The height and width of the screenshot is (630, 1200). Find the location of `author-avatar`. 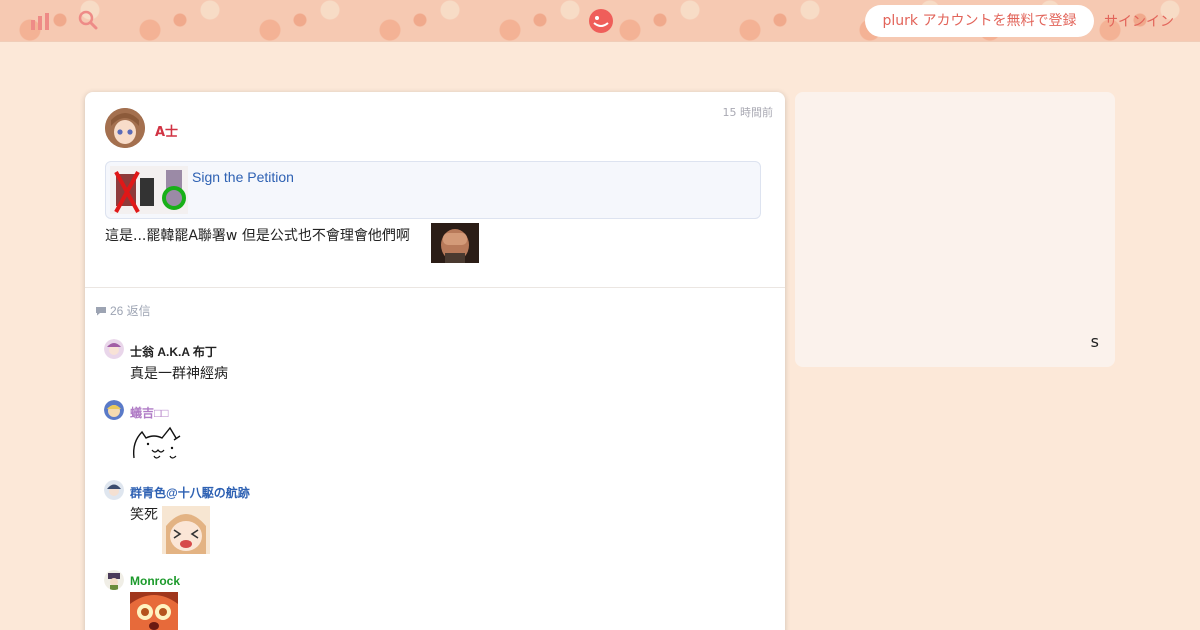

author-avatar is located at coordinates (125, 128).